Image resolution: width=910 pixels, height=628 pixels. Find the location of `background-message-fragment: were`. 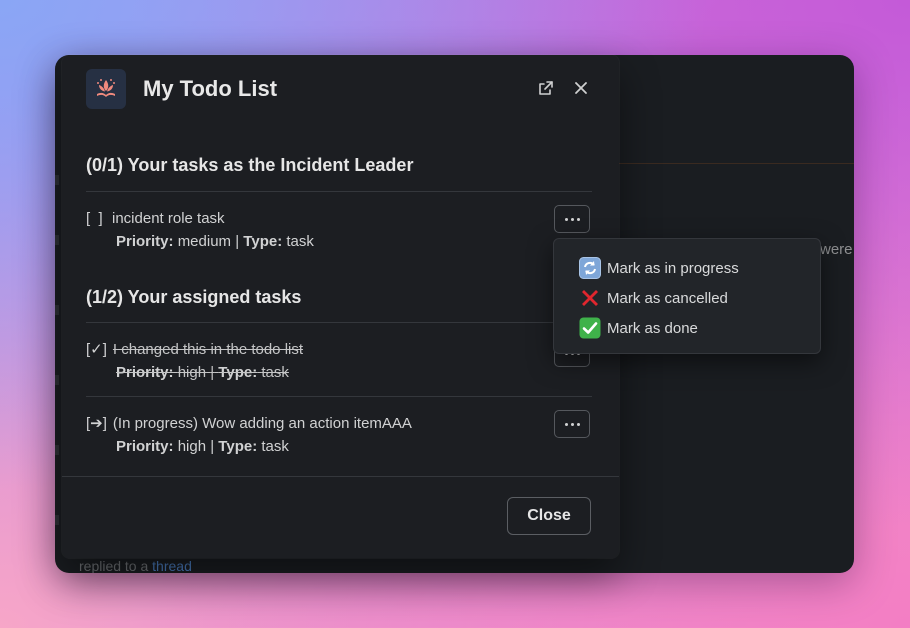

background-message-fragment: were is located at coordinates (836, 249).